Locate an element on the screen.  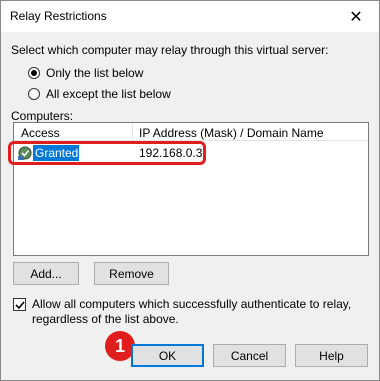
column-divider is located at coordinates (132, 131).